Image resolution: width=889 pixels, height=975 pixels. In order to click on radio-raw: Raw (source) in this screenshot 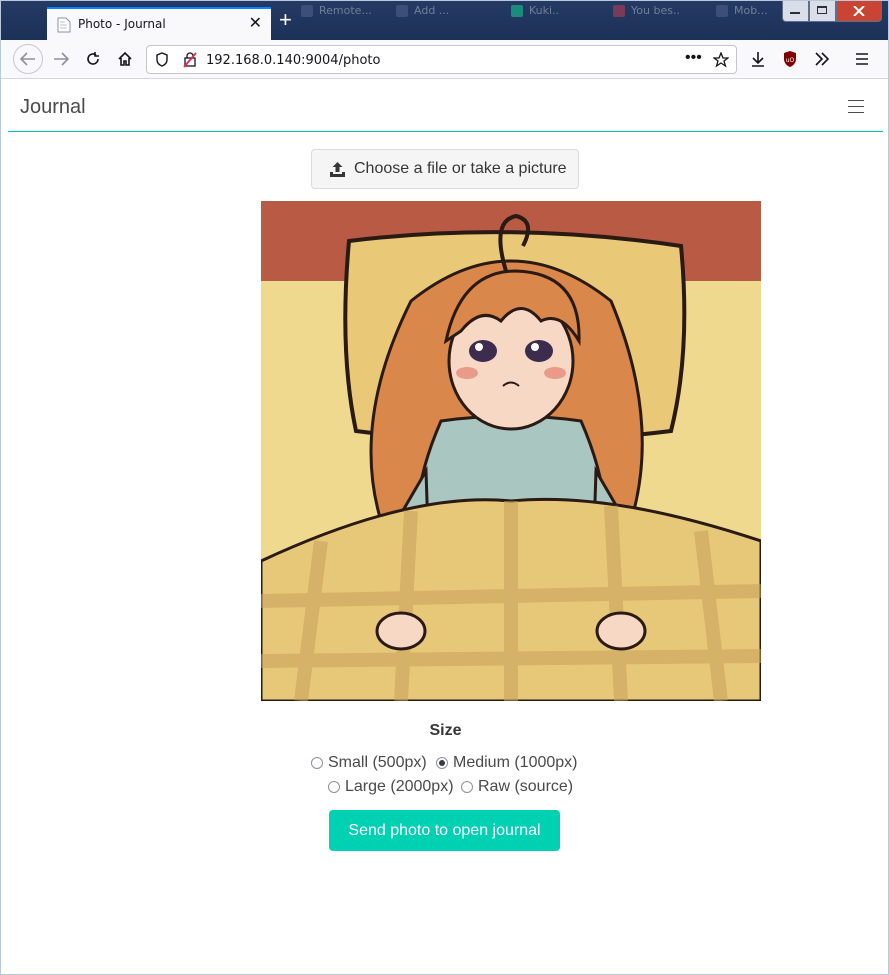, I will do `click(517, 787)`.